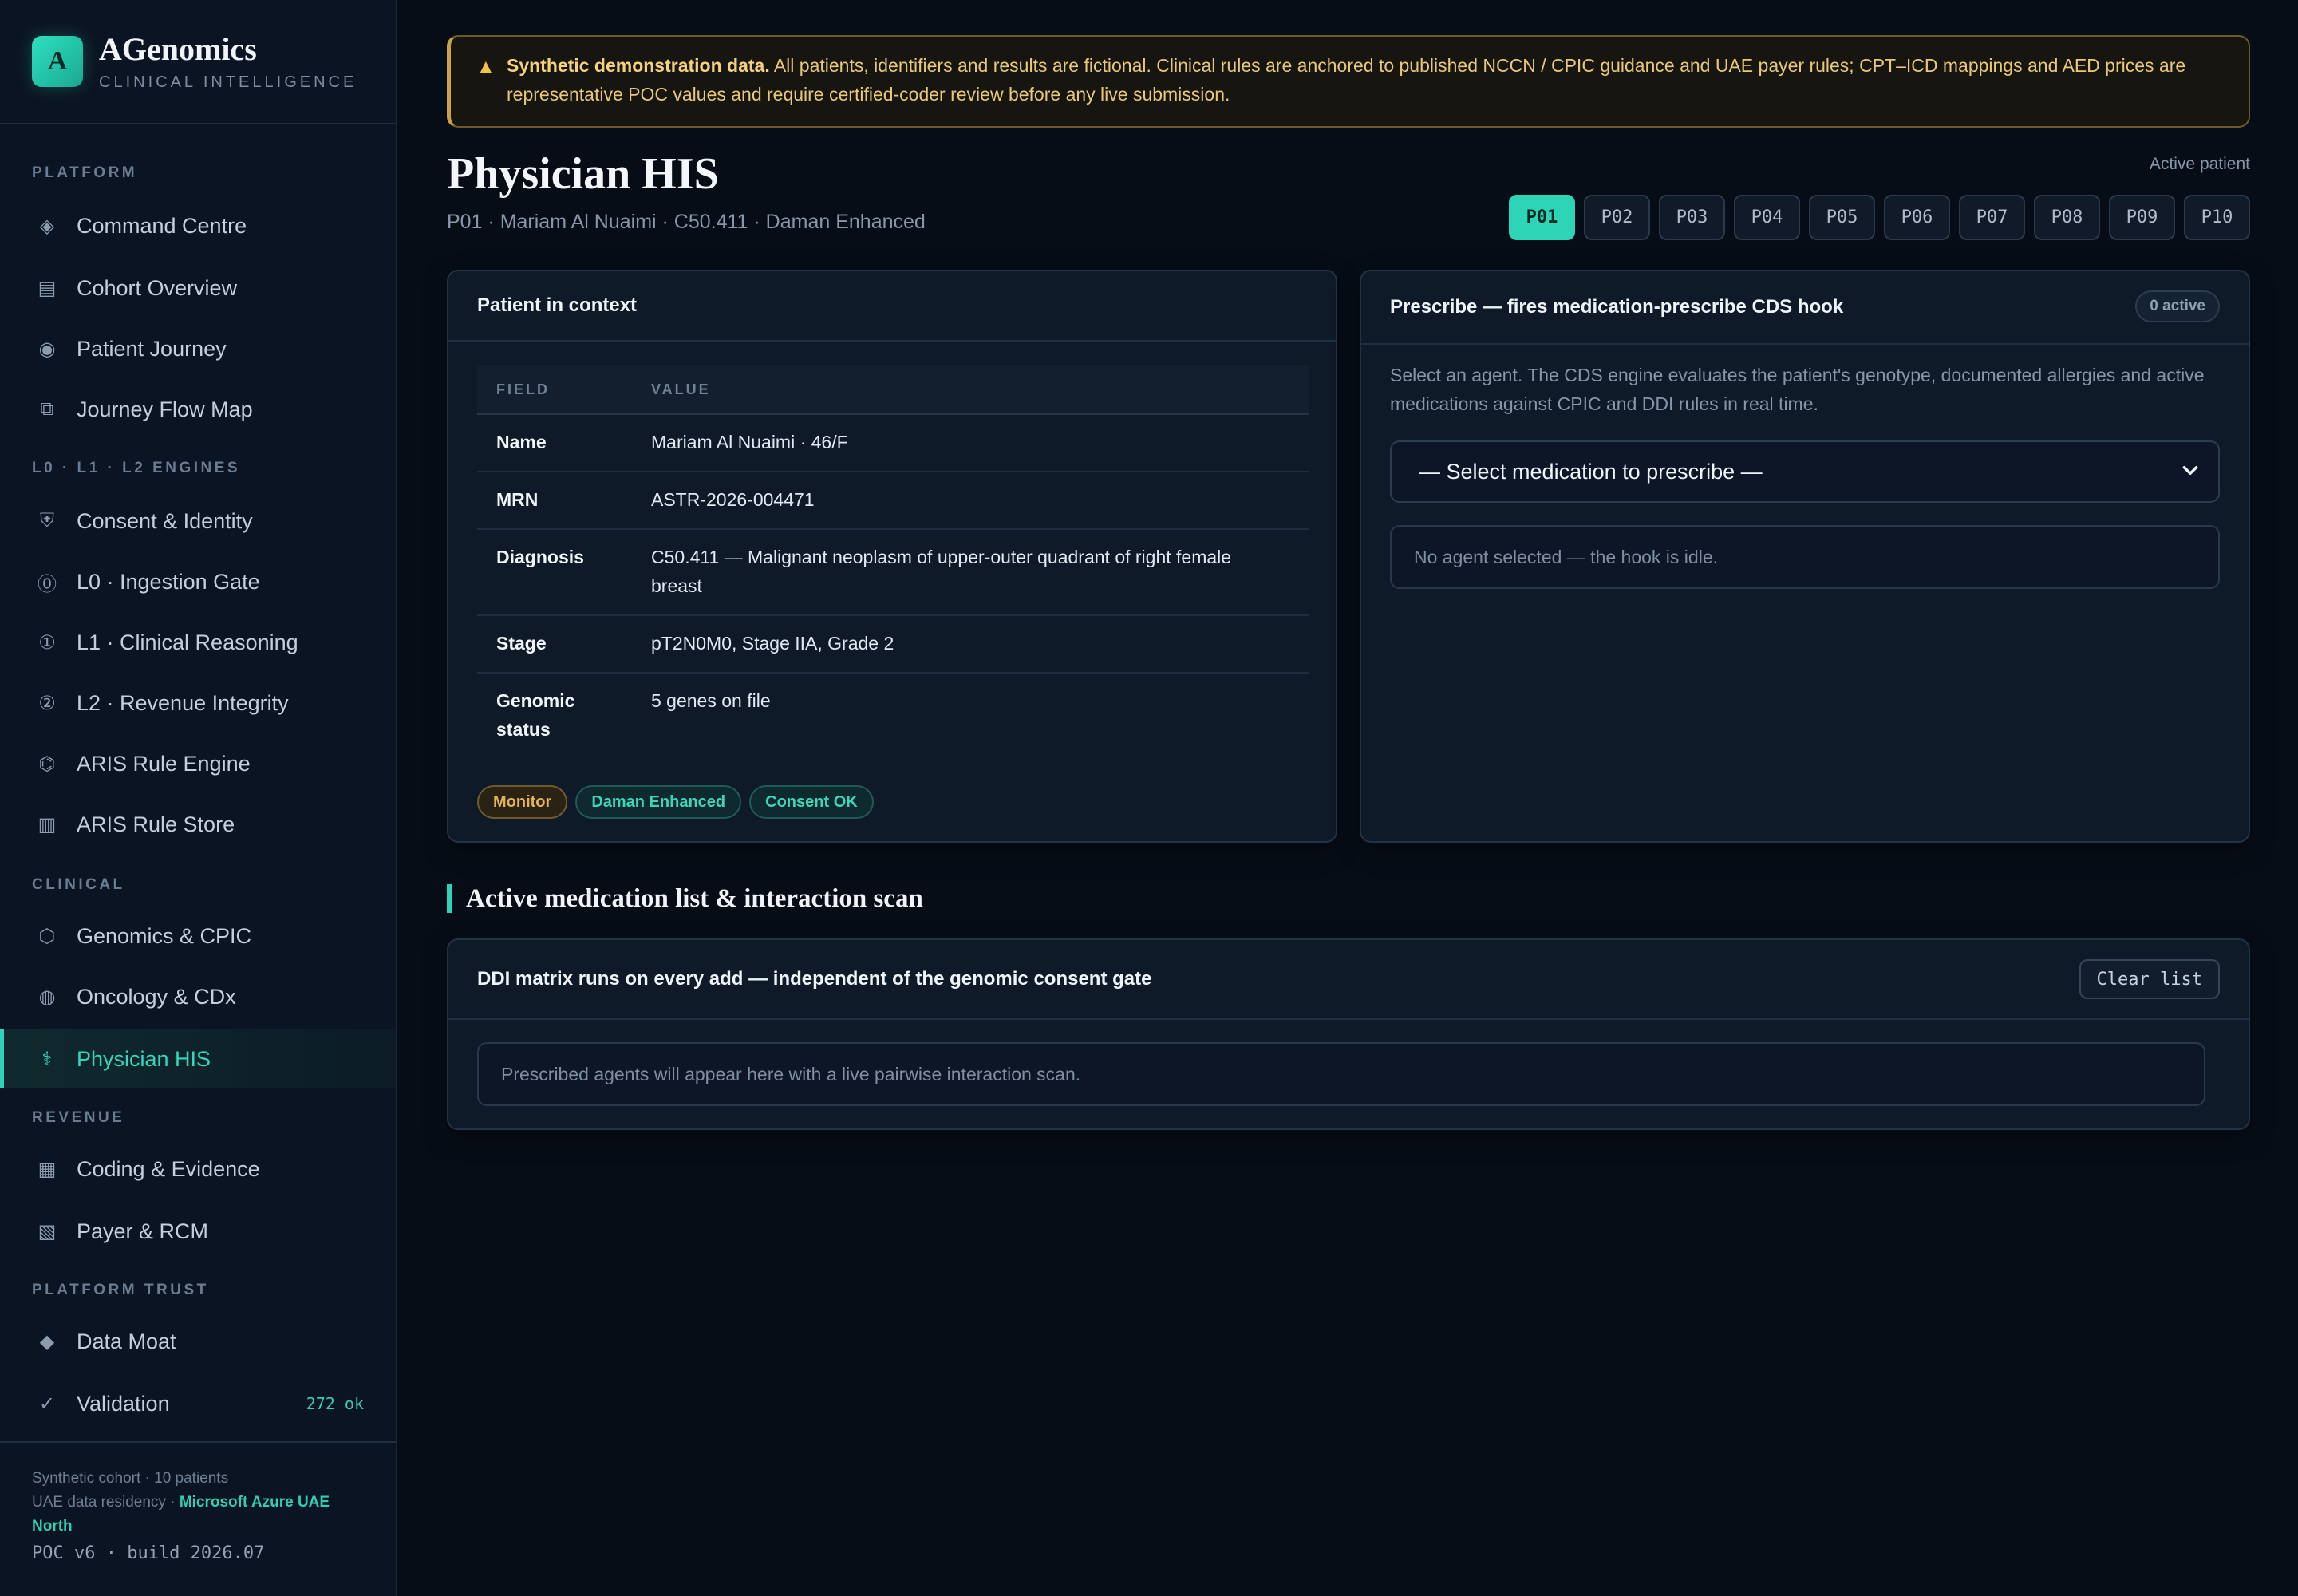 This screenshot has height=1596, width=2298. I want to click on patient-button-p03: P03, so click(1692, 217).